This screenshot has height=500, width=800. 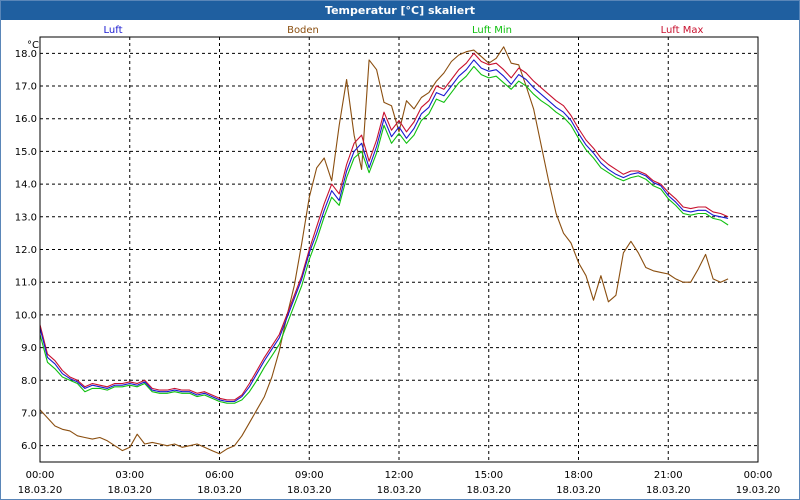 I want to click on x-tick-time-label: 21:00, so click(x=668, y=475).